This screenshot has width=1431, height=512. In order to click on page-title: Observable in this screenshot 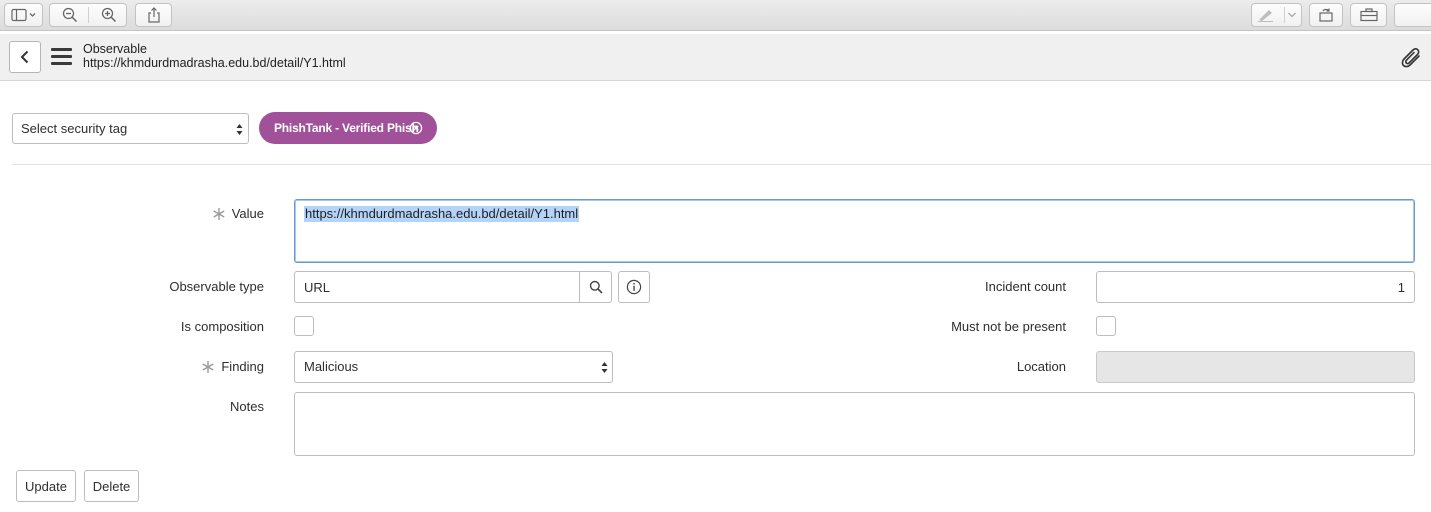, I will do `click(115, 49)`.